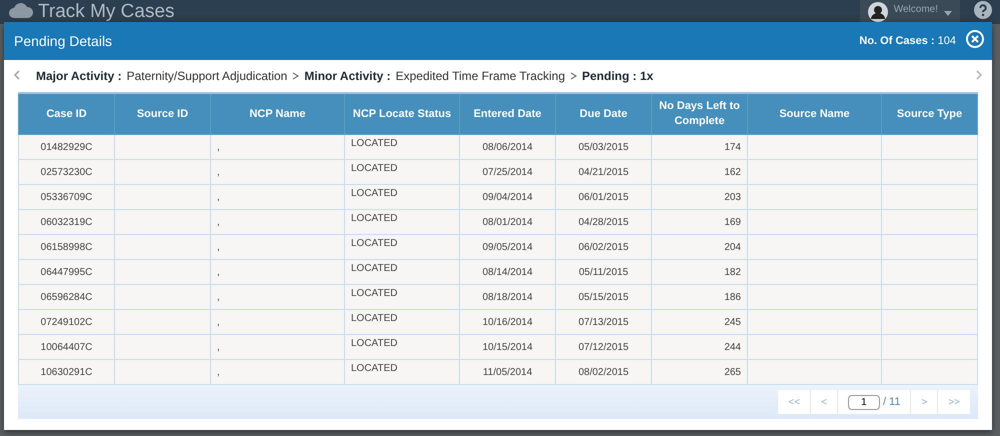 This screenshot has height=436, width=1000. I want to click on column-header: Source Type, so click(930, 113).